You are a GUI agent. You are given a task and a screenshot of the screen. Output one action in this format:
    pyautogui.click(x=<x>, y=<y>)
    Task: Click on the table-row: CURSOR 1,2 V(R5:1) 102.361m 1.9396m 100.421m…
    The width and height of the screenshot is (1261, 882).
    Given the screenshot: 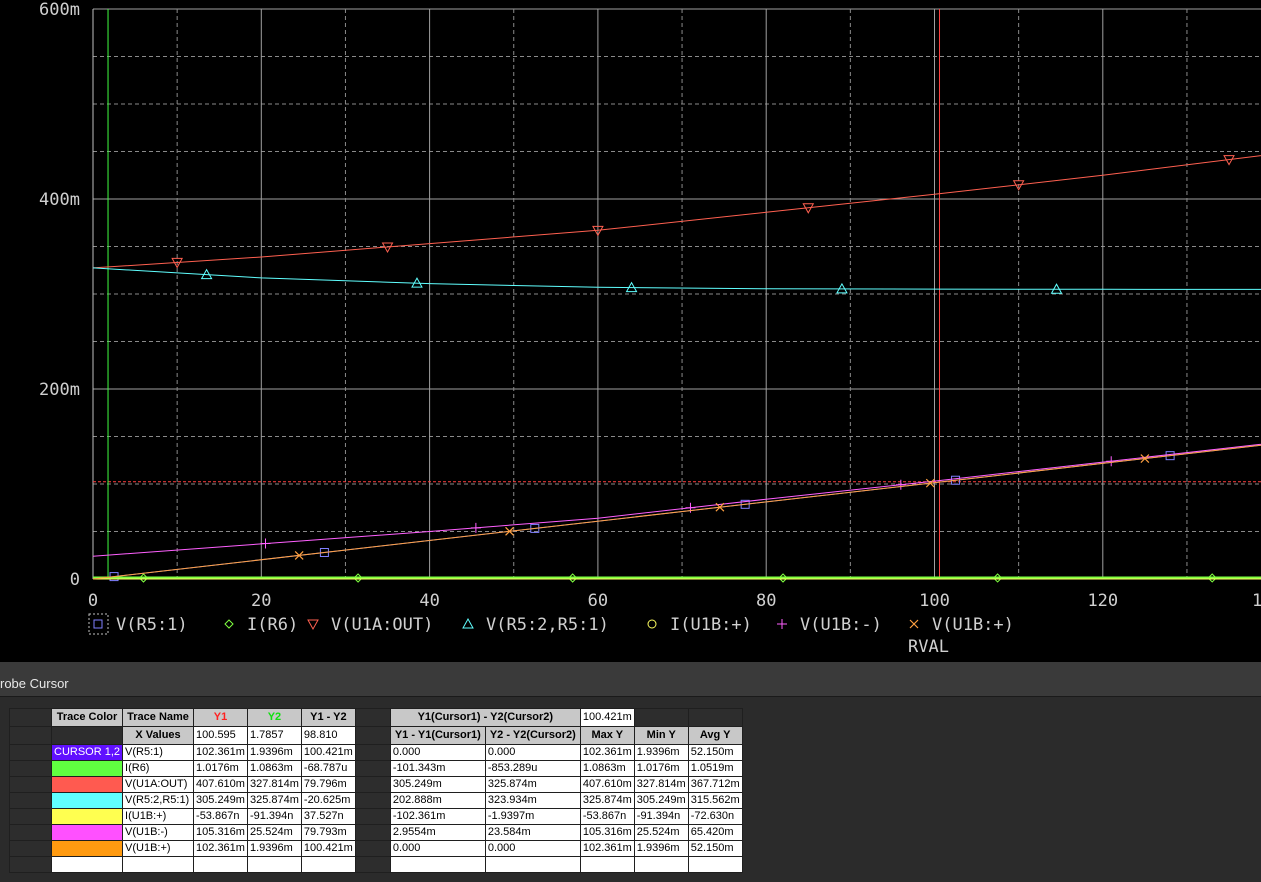 What is the action you would take?
    pyautogui.click(x=376, y=752)
    